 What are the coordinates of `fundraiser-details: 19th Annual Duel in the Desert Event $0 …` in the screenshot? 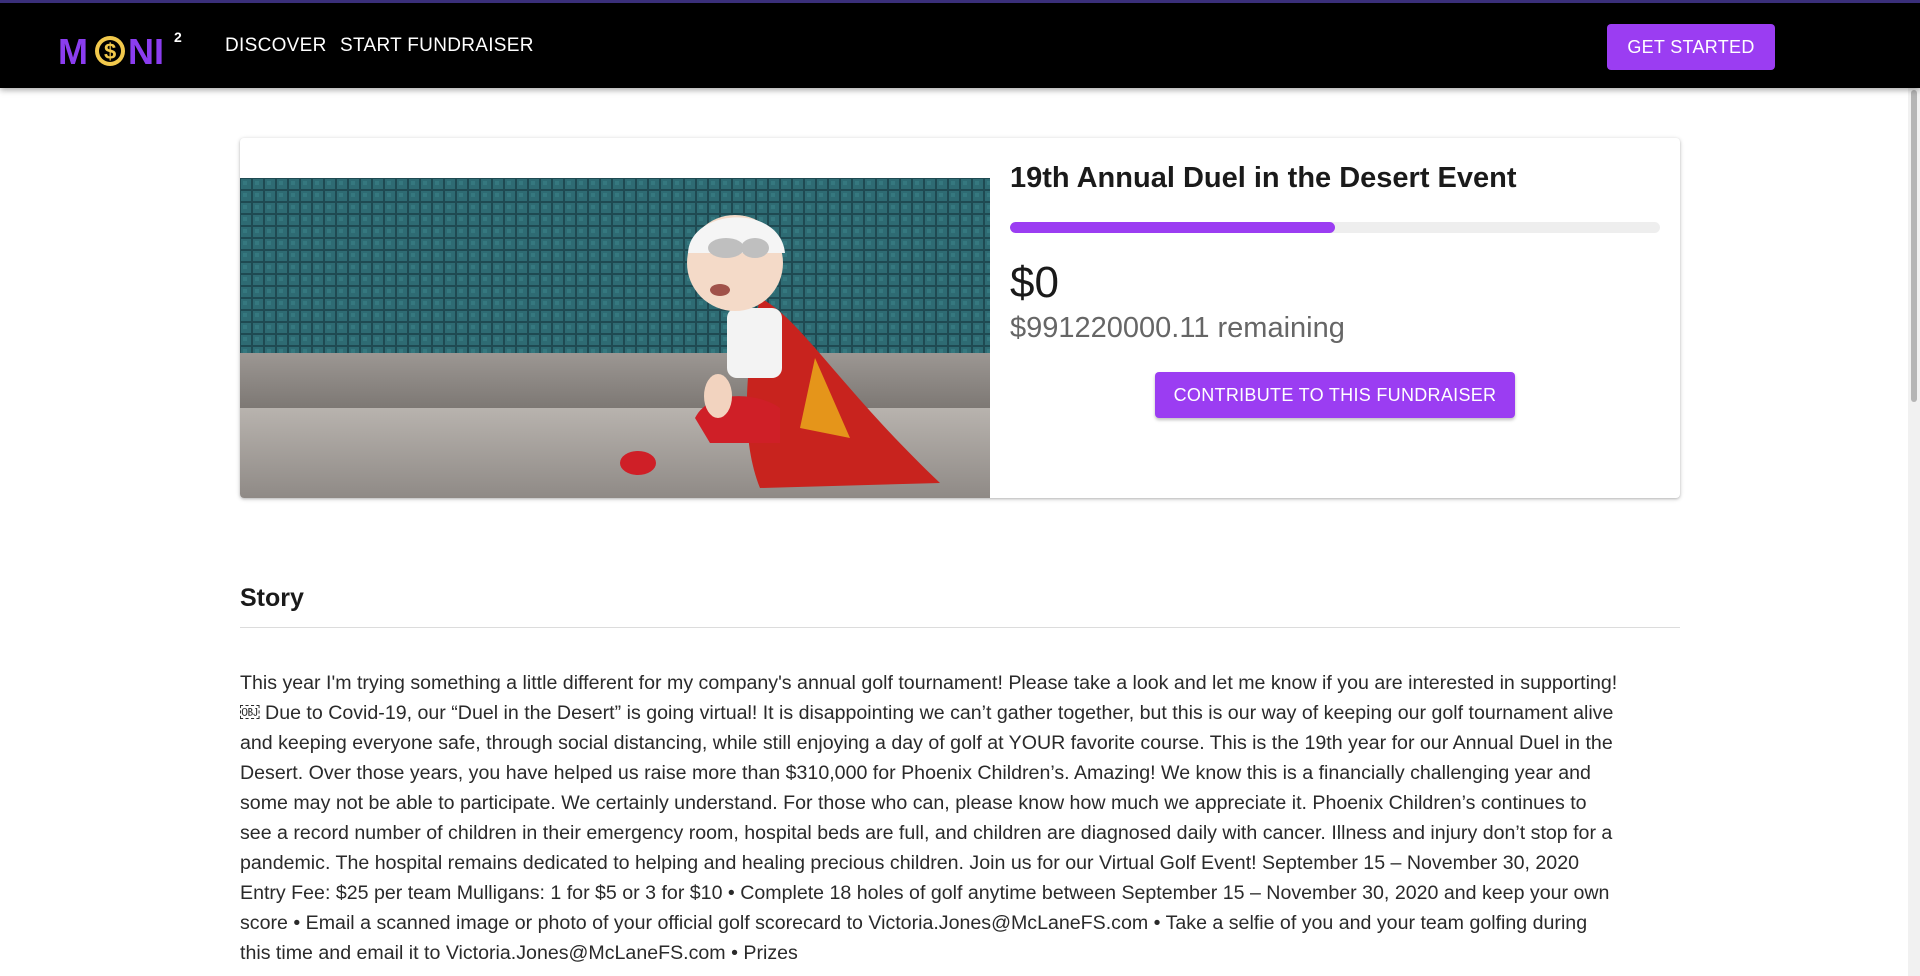 It's located at (1340, 318).